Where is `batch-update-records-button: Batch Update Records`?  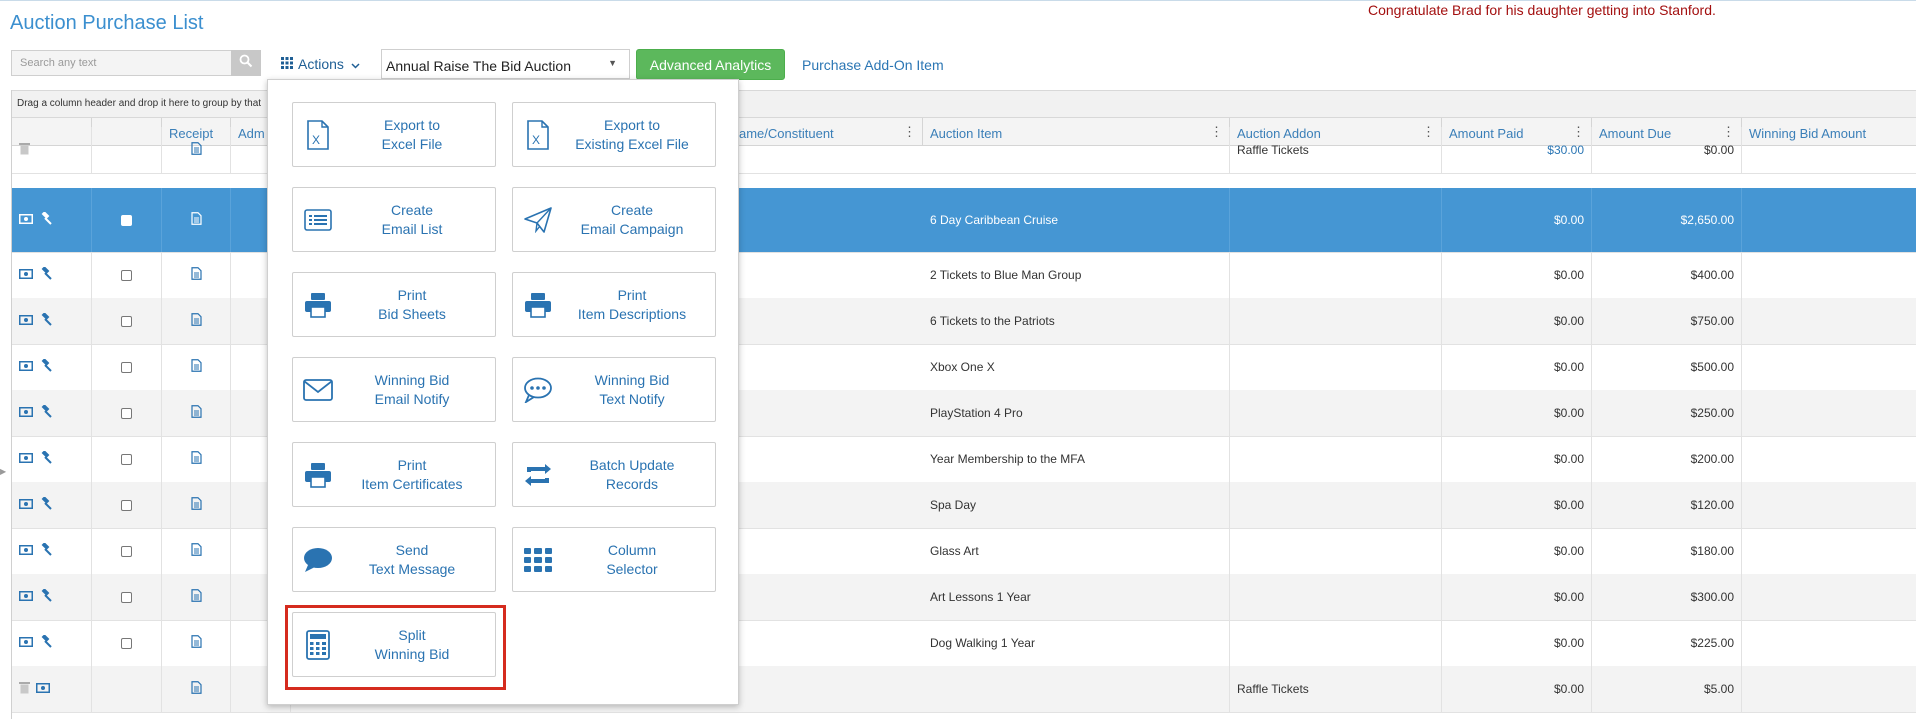 batch-update-records-button: Batch Update Records is located at coordinates (614, 474).